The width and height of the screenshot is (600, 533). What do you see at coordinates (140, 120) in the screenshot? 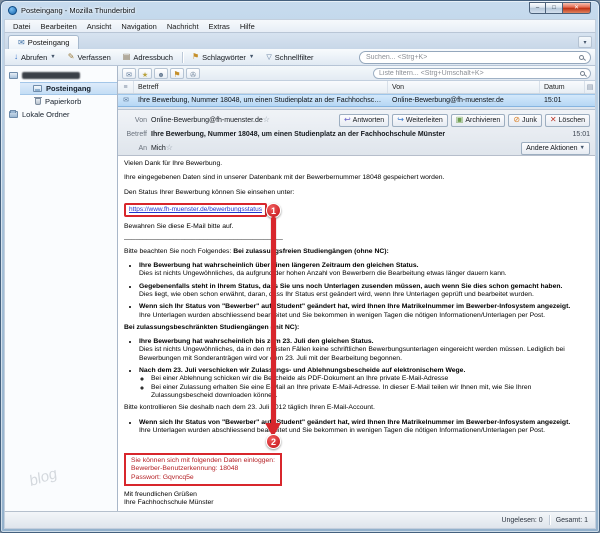
I see `from-label: Von` at bounding box center [140, 120].